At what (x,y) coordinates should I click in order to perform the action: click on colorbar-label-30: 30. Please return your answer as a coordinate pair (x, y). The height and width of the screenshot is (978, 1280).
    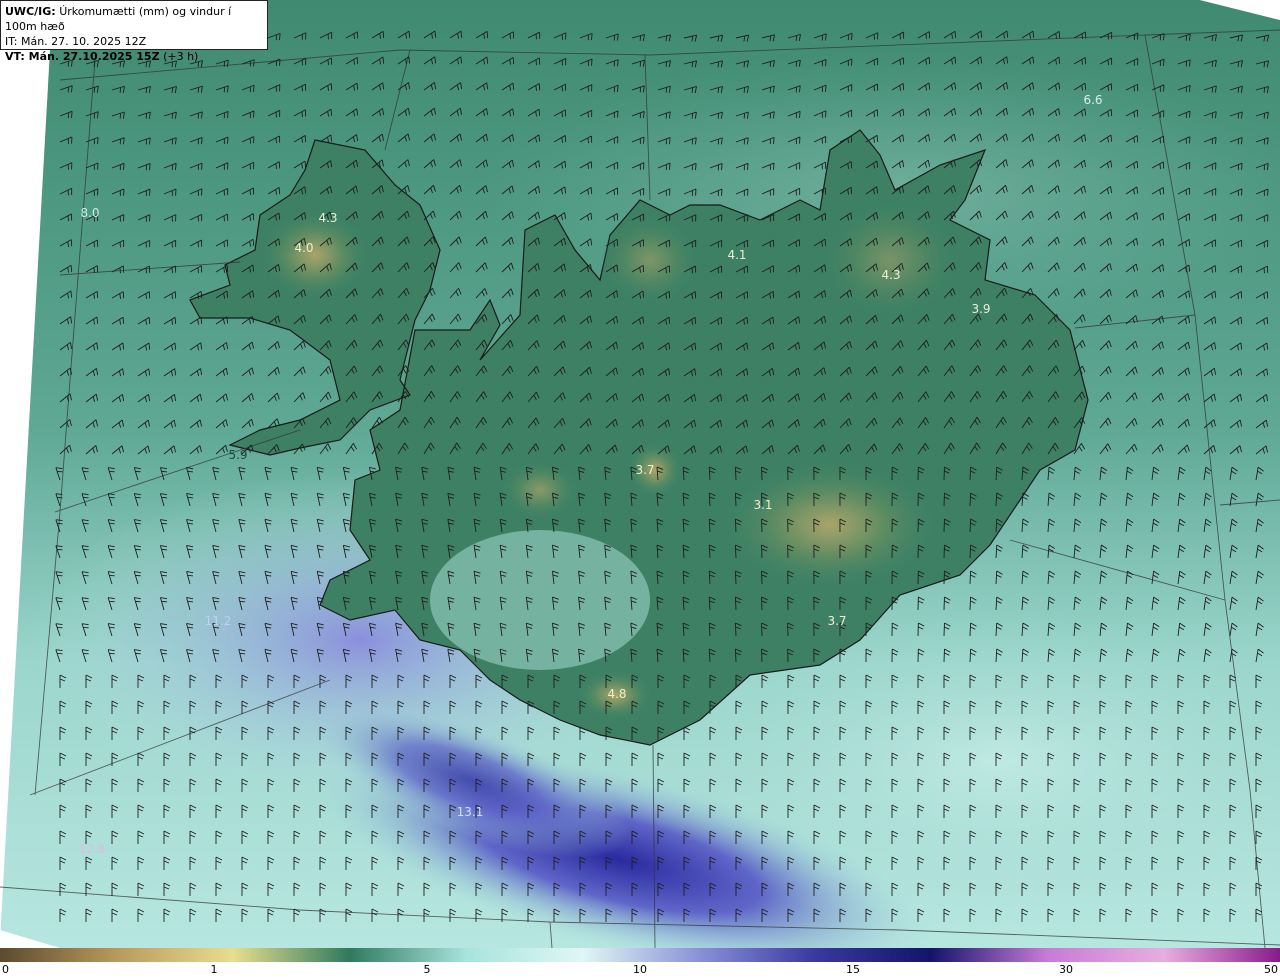
    Looking at the image, I should click on (1066, 969).